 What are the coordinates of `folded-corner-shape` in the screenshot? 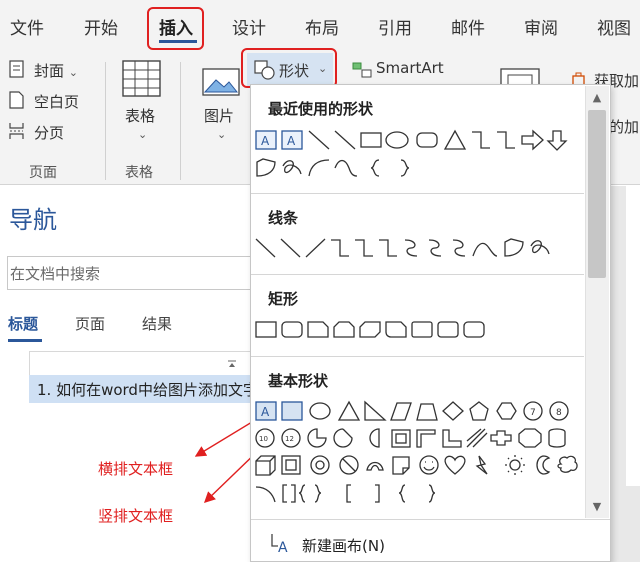 It's located at (401, 465).